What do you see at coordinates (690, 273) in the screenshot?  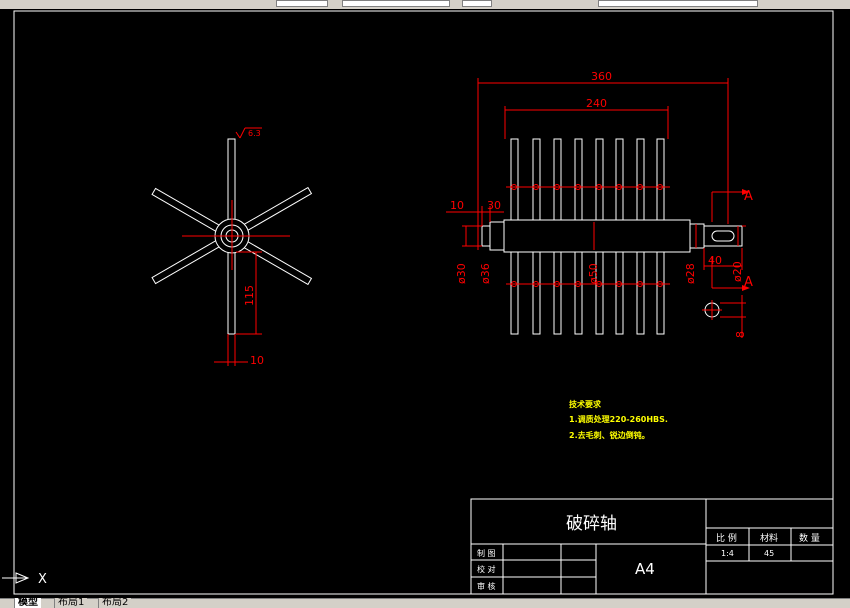 I see `dim-text-d28: ø28` at bounding box center [690, 273].